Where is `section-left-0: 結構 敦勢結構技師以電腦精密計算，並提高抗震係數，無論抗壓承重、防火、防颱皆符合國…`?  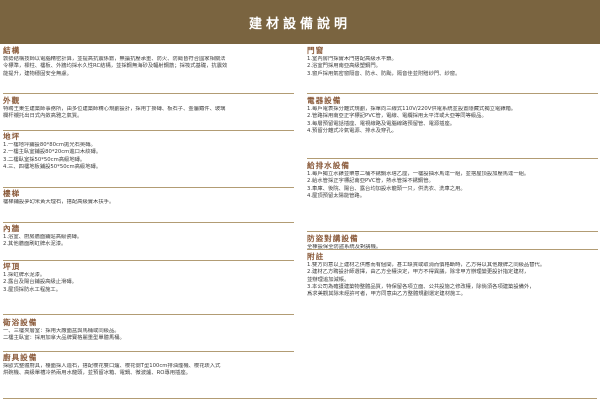 section-left-0: 結構 敦勢結構技師以電腦精密計算，並提高抗震係數，無論抗壓承重、防火、防颱皆符合國… is located at coordinates (148, 62).